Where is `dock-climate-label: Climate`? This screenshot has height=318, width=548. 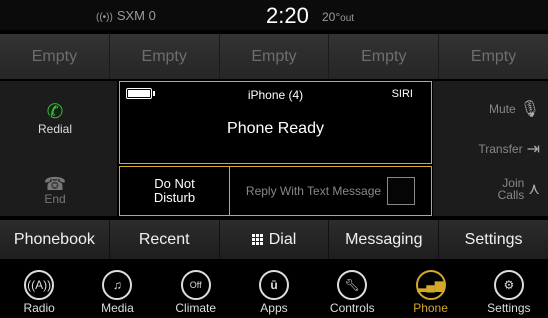
dock-climate-label: Climate is located at coordinates (196, 308).